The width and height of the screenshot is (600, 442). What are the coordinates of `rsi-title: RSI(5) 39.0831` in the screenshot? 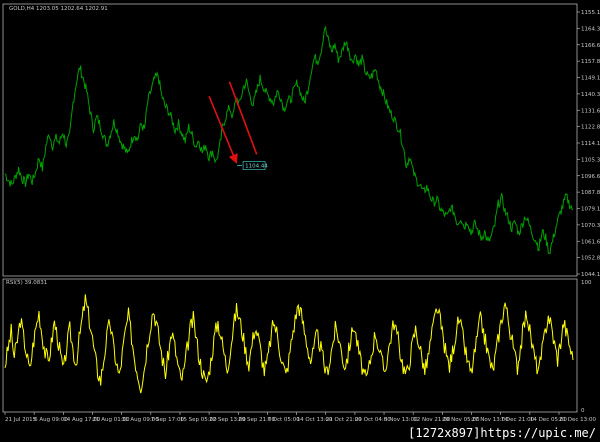 It's located at (26, 283).